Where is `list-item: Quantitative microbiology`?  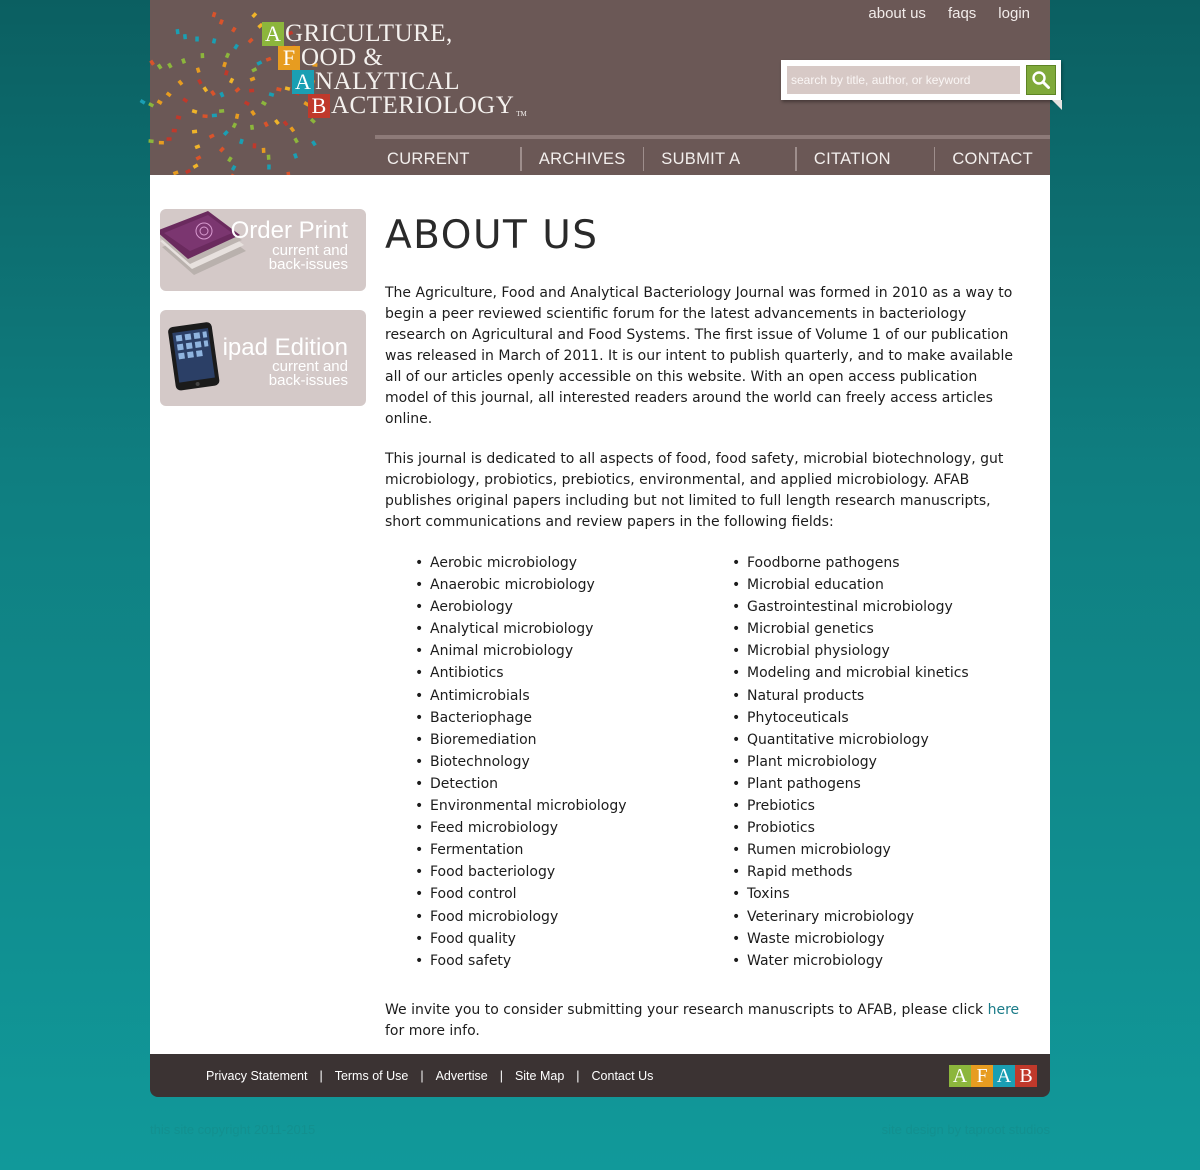 list-item: Quantitative microbiology is located at coordinates (875, 740).